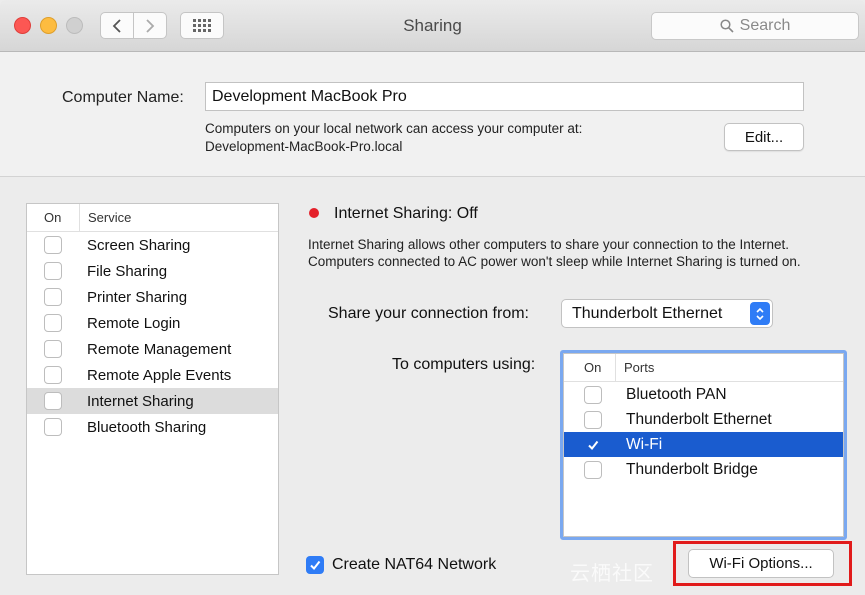 Image resolution: width=865 pixels, height=595 pixels. I want to click on service-row-internet-sharing: Internet Sharing, so click(152, 401).